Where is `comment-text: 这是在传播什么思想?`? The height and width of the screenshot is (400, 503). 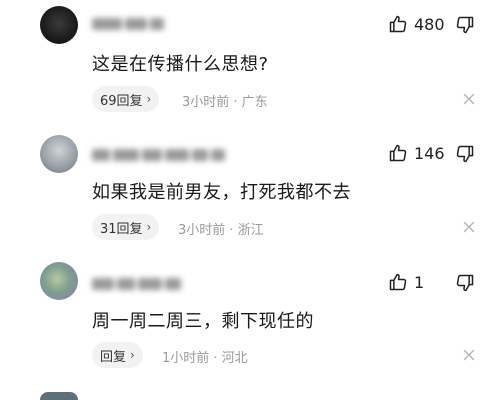 comment-text: 这是在传播什么思想? is located at coordinates (180, 64).